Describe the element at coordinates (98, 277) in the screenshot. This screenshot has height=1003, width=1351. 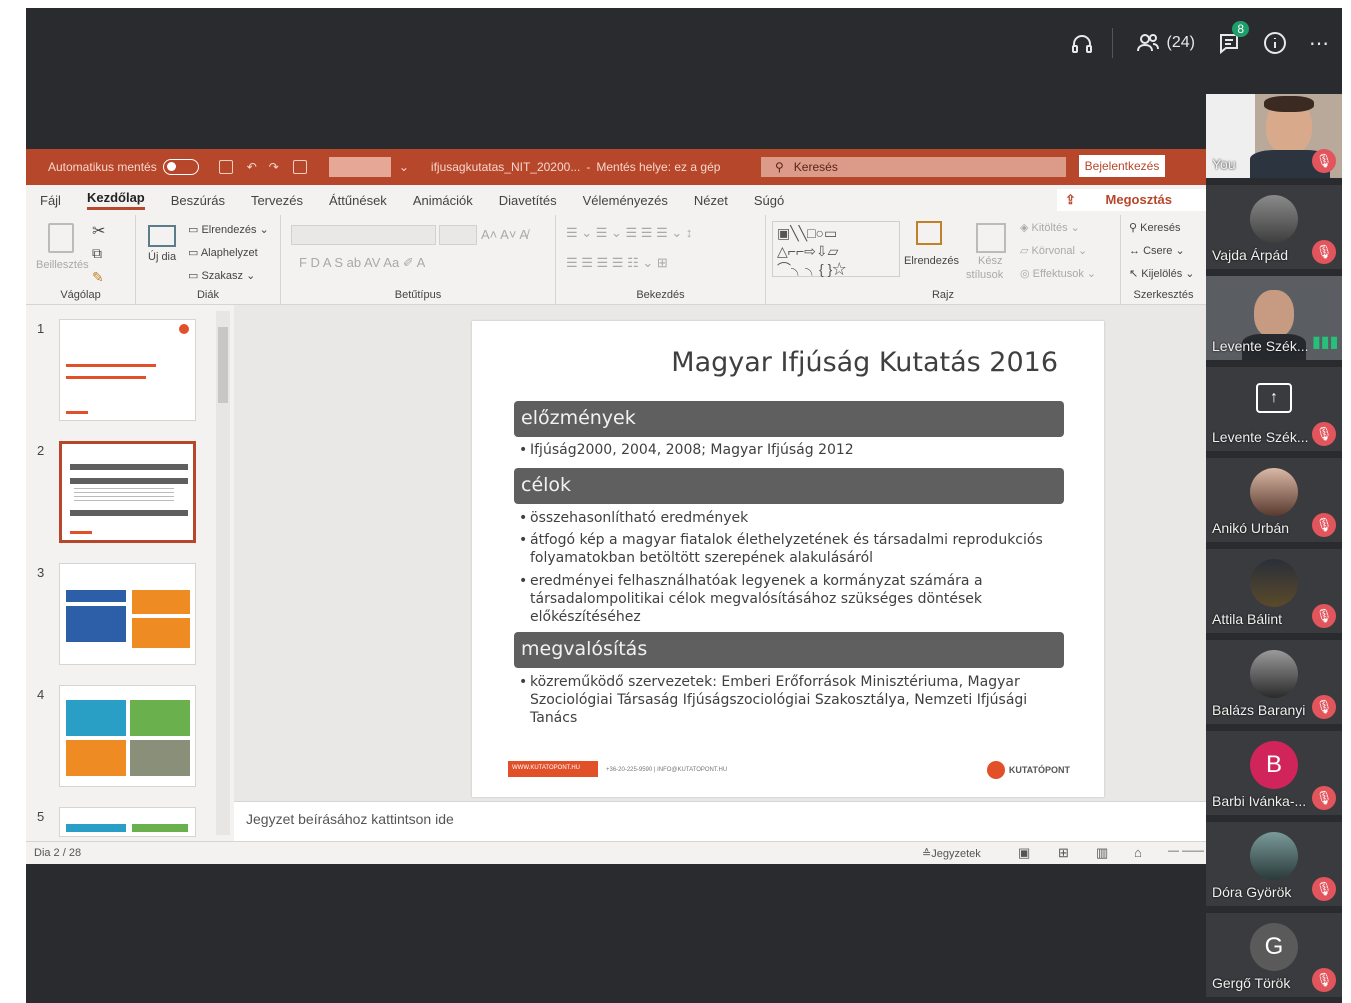
I see `format-painter-icon: ✎` at that location.